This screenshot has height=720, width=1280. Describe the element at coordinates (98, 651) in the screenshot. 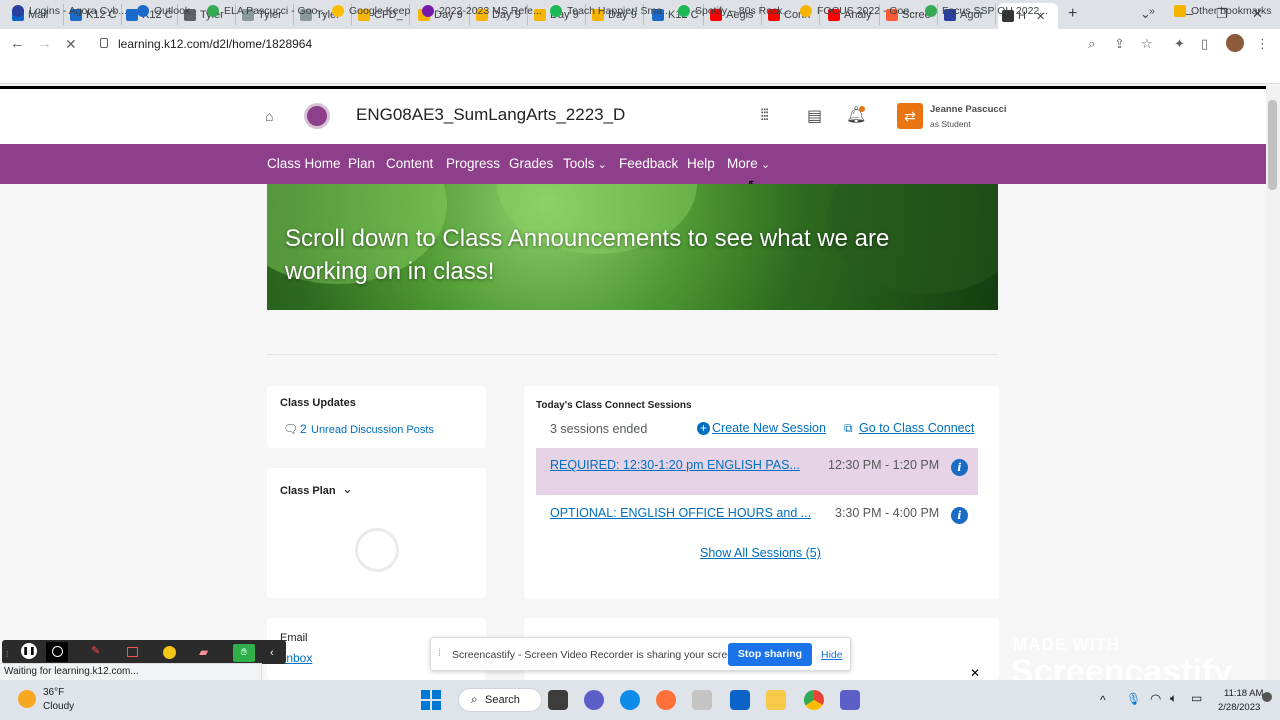

I see `pen-icon: ✎` at that location.